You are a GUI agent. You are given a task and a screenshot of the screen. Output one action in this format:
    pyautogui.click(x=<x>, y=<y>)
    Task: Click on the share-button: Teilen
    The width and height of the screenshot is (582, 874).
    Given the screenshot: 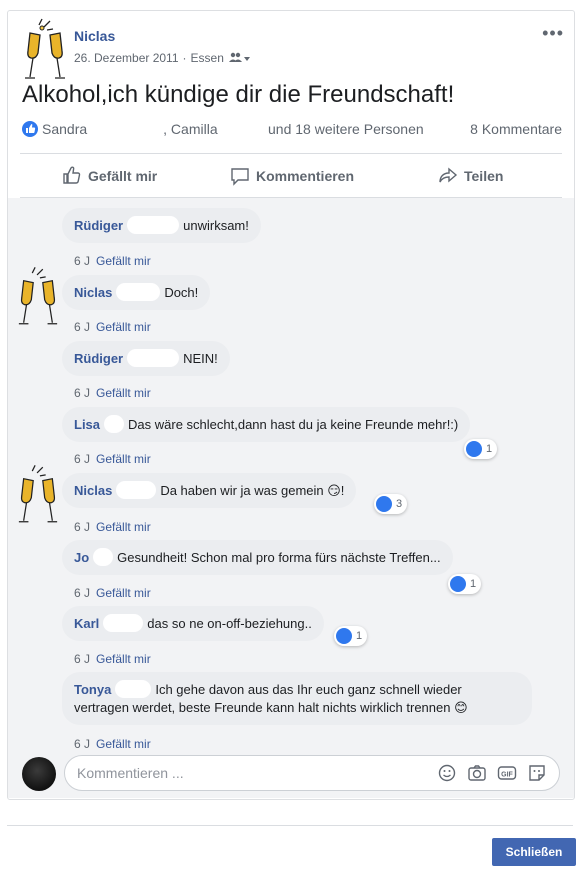 What is the action you would take?
    pyautogui.click(x=470, y=176)
    